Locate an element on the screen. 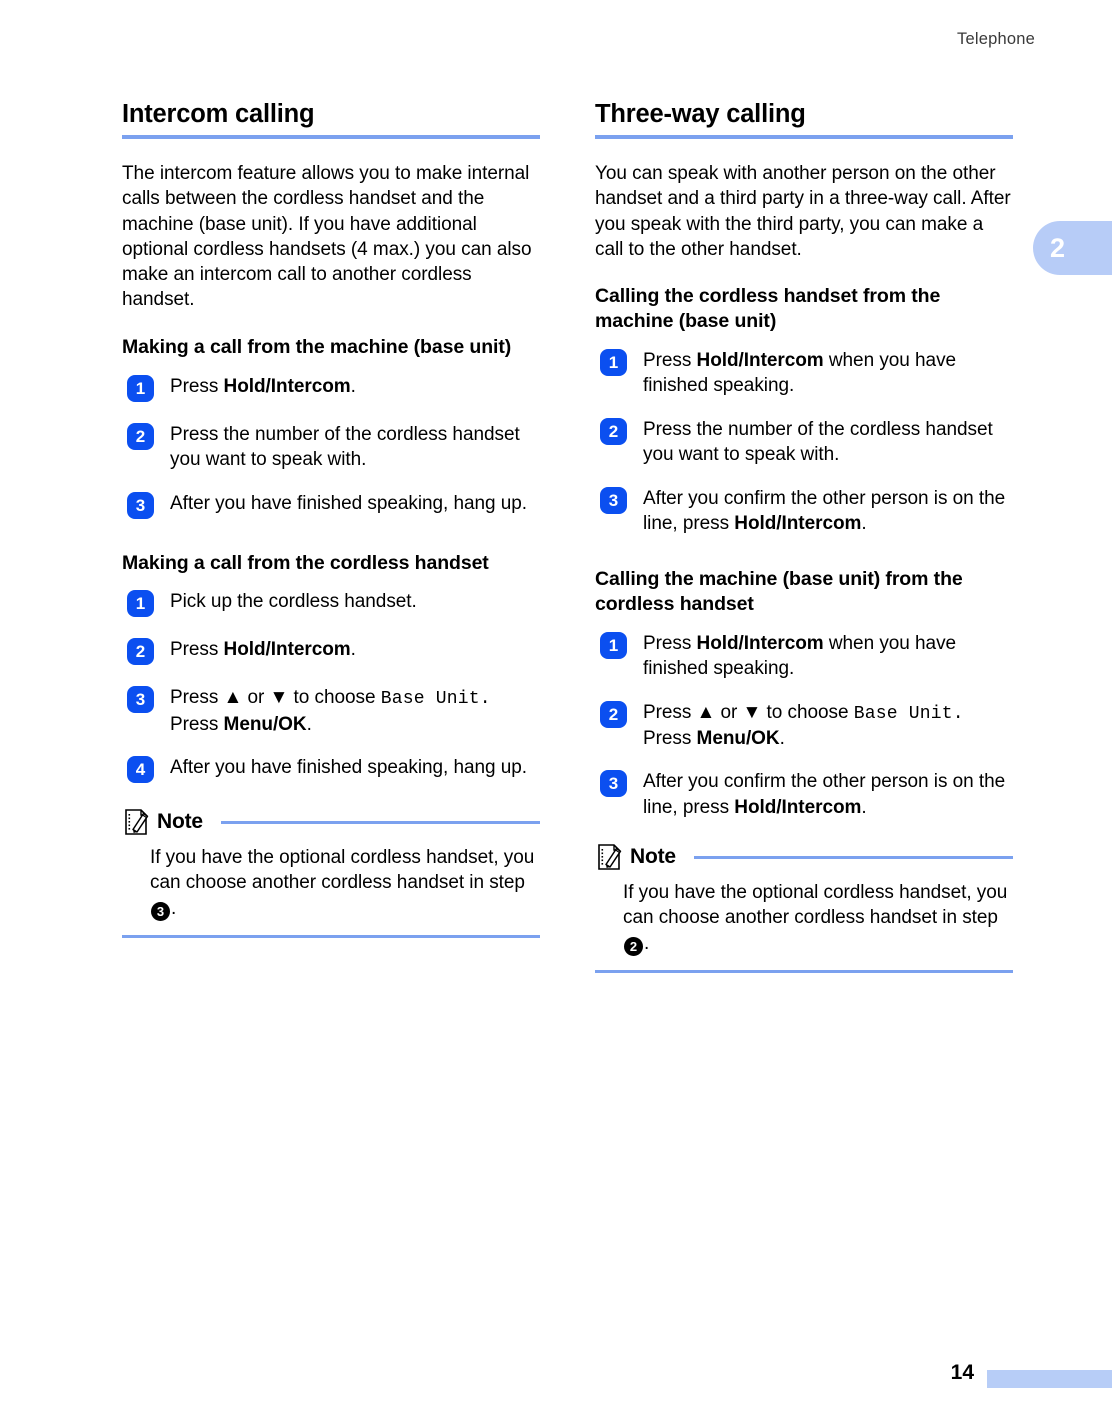  subsection-title-making-call-handset: Making a call from the cordless handset is located at coordinates (305, 562).